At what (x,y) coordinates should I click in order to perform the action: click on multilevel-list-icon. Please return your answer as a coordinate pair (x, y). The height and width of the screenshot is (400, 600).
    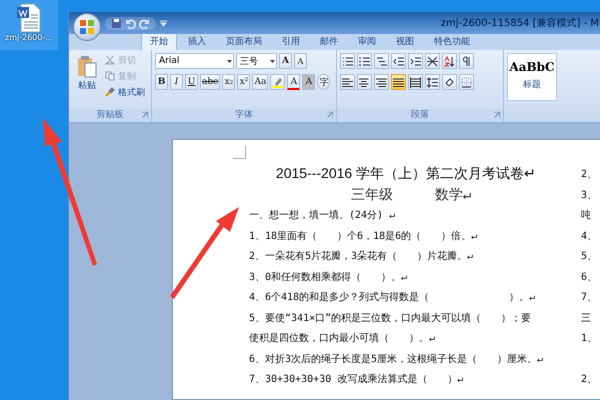
    Looking at the image, I should click on (381, 61).